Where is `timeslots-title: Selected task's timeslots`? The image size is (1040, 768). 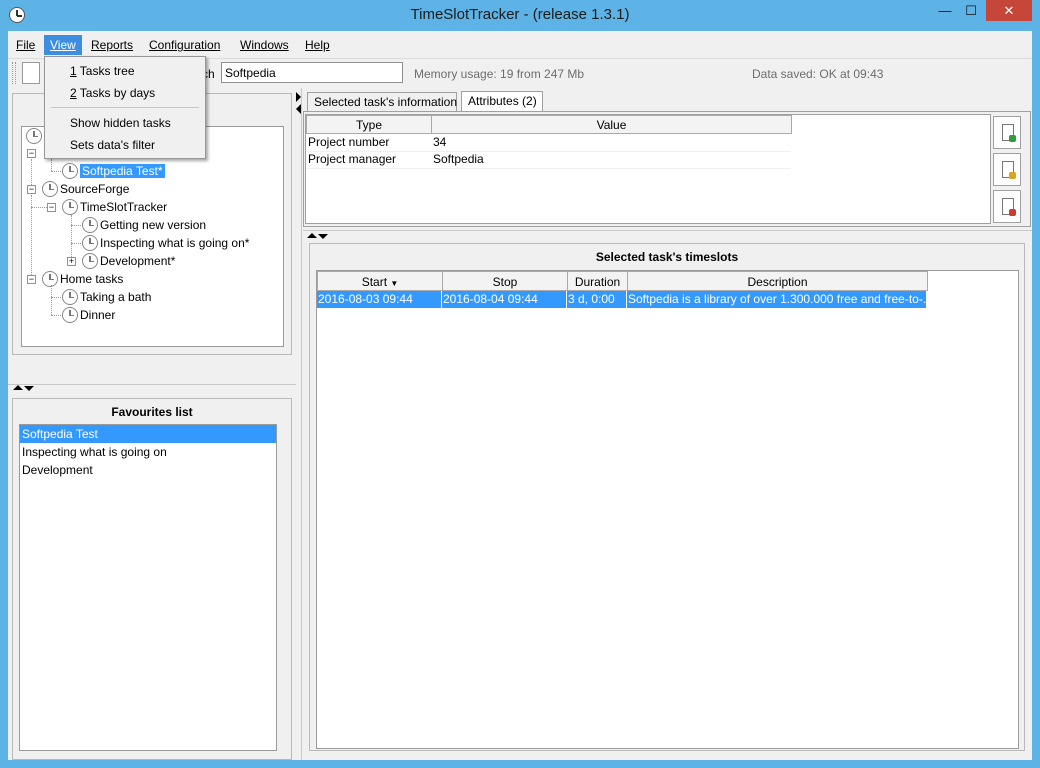
timeslots-title: Selected task's timeslots is located at coordinates (667, 257).